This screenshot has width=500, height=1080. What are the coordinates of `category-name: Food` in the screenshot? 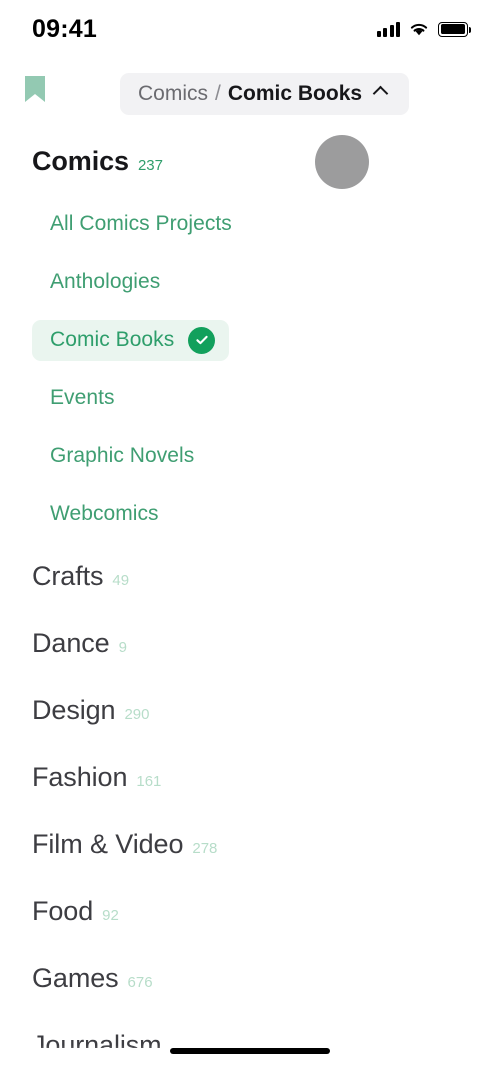 It's located at (63, 911).